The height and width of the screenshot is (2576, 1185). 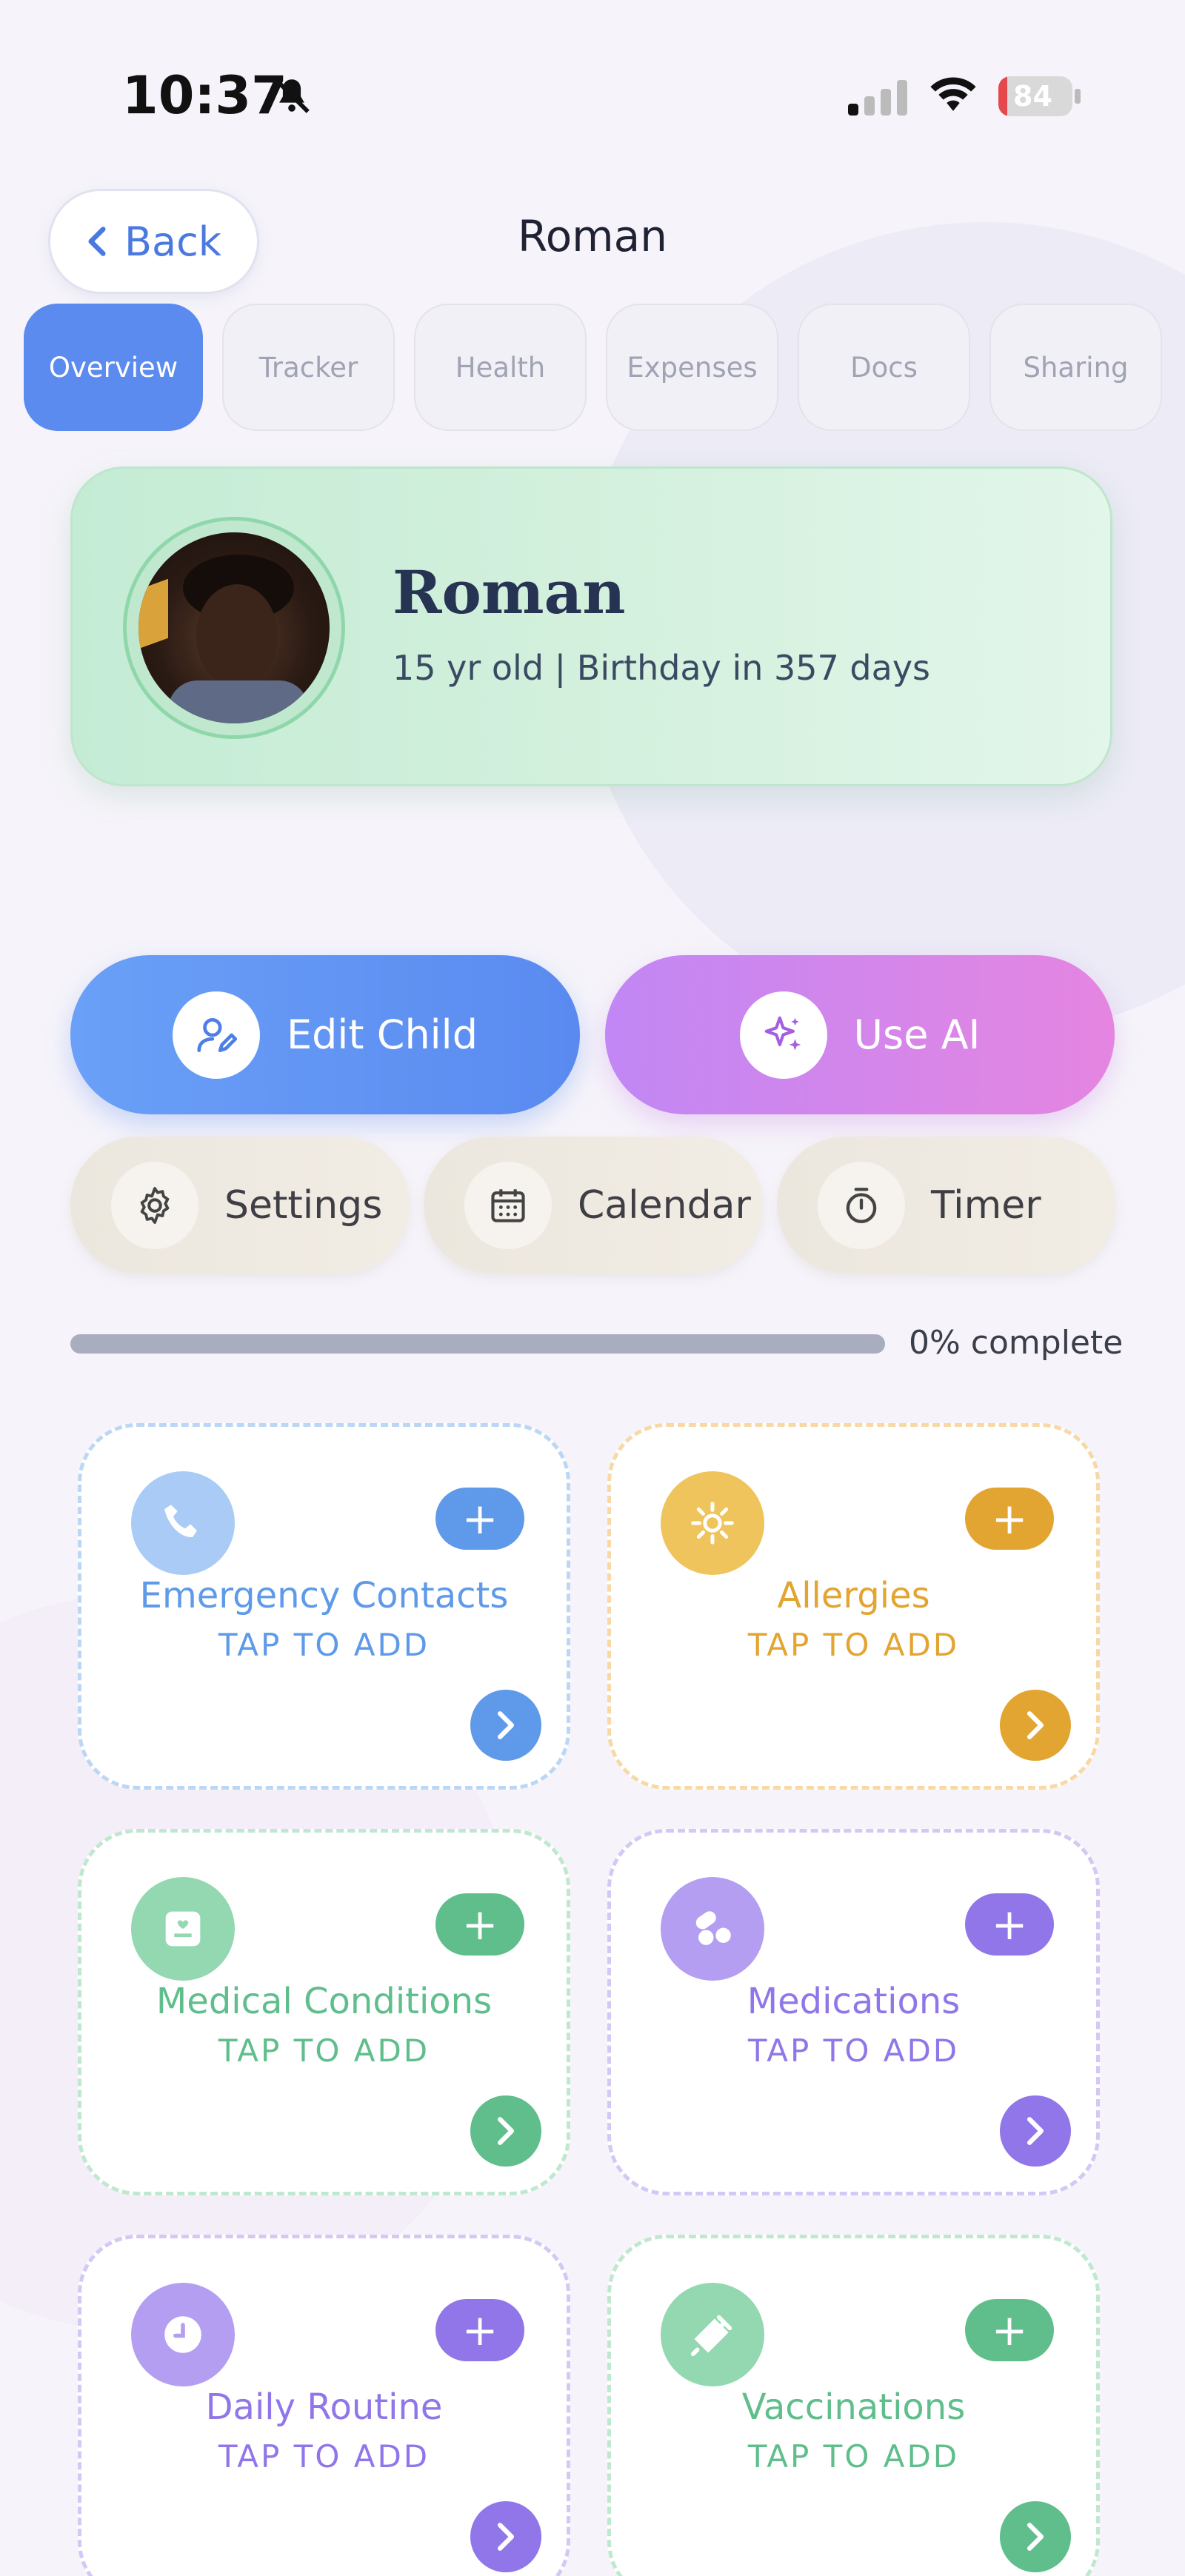 What do you see at coordinates (477, 1344) in the screenshot?
I see `completion-progress-bar` at bounding box center [477, 1344].